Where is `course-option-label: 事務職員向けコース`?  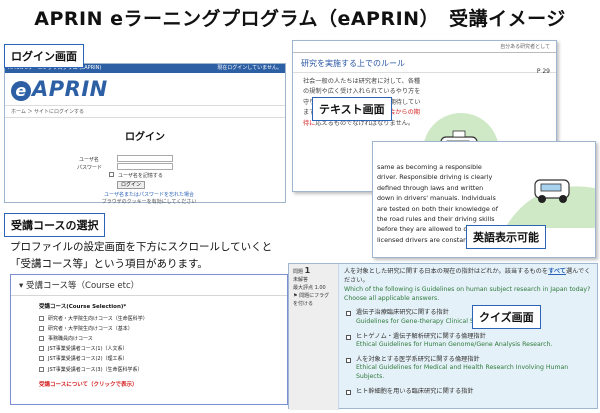
course-option-label: 事務職員向けコース is located at coordinates (70, 338).